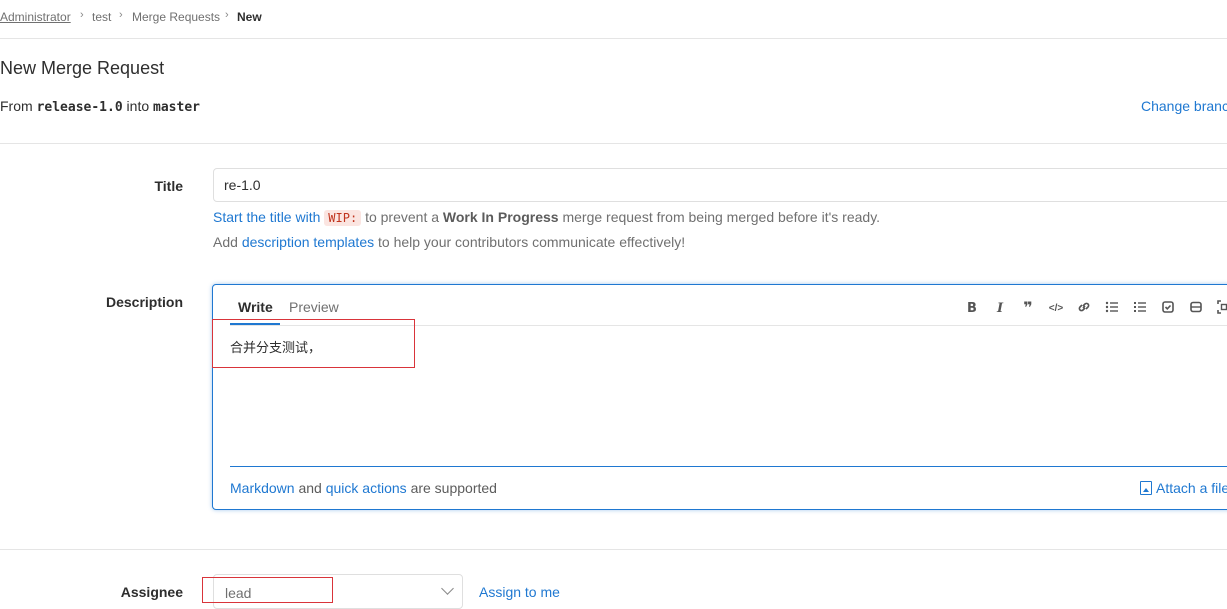  What do you see at coordinates (255, 307) in the screenshot?
I see `tab-write: Write` at bounding box center [255, 307].